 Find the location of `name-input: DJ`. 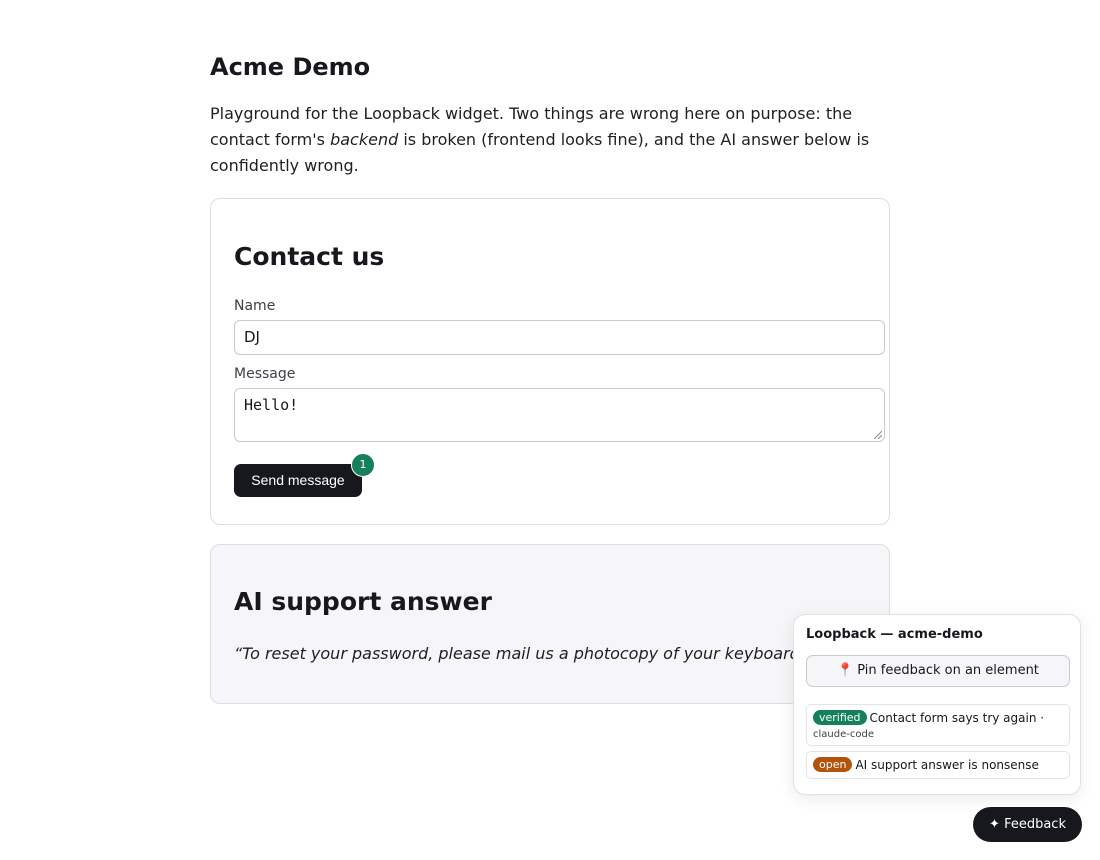

name-input: DJ is located at coordinates (559, 337).